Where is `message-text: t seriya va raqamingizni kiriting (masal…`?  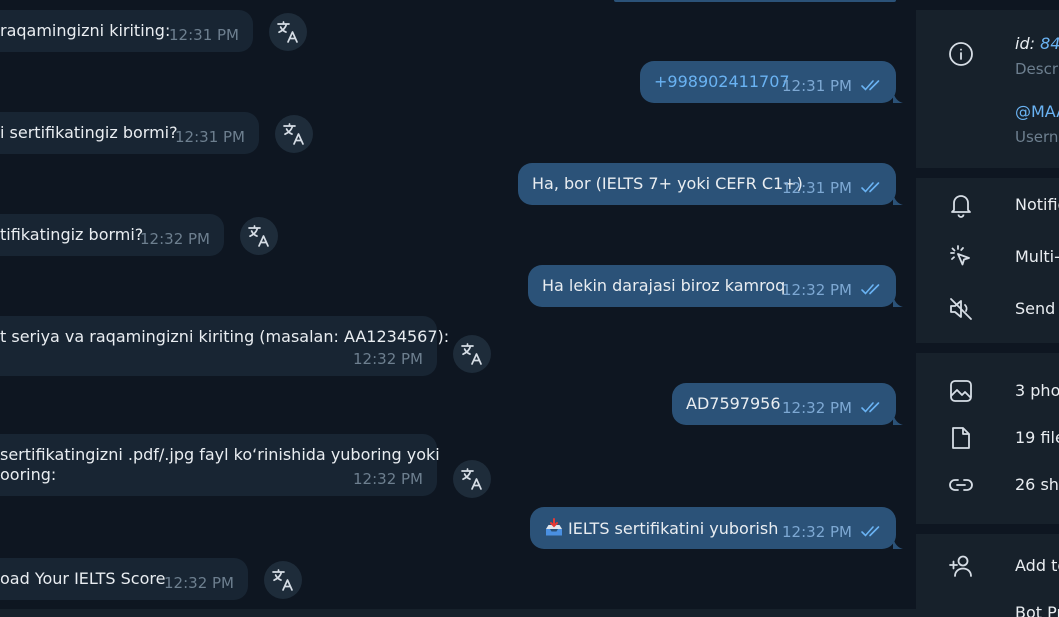 message-text: t seriya va raqamingizni kiriting (masal… is located at coordinates (225, 336).